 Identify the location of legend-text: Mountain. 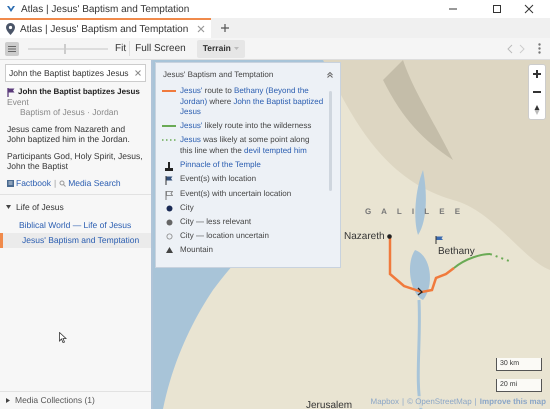
(196, 250).